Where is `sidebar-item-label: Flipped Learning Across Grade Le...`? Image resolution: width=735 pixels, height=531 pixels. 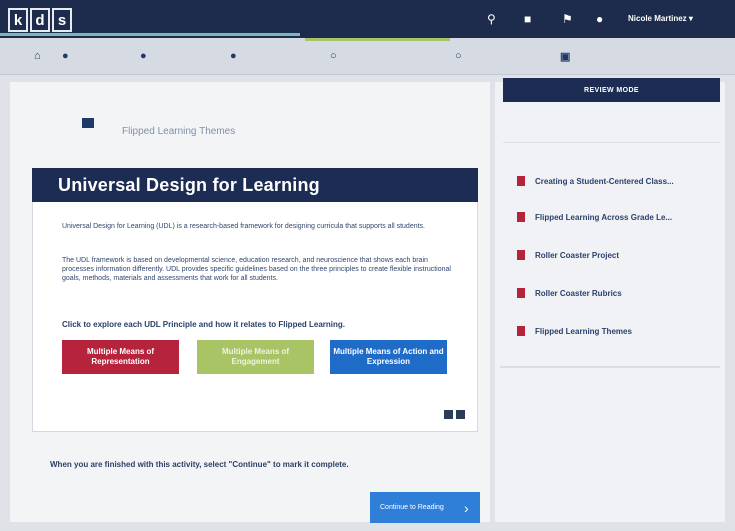
sidebar-item-label: Flipped Learning Across Grade Le... is located at coordinates (604, 217).